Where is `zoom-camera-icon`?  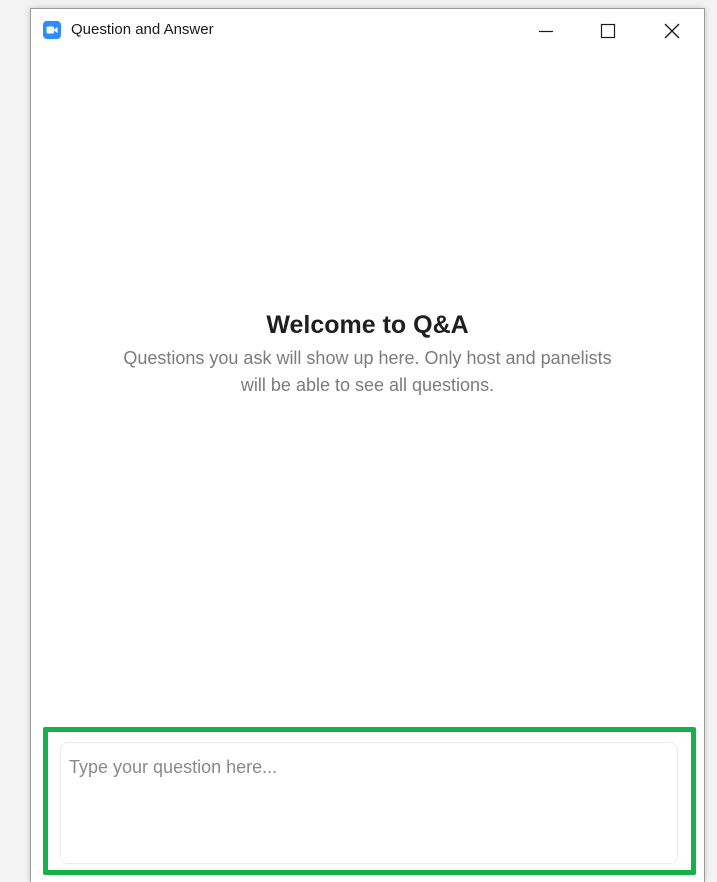 zoom-camera-icon is located at coordinates (52, 30).